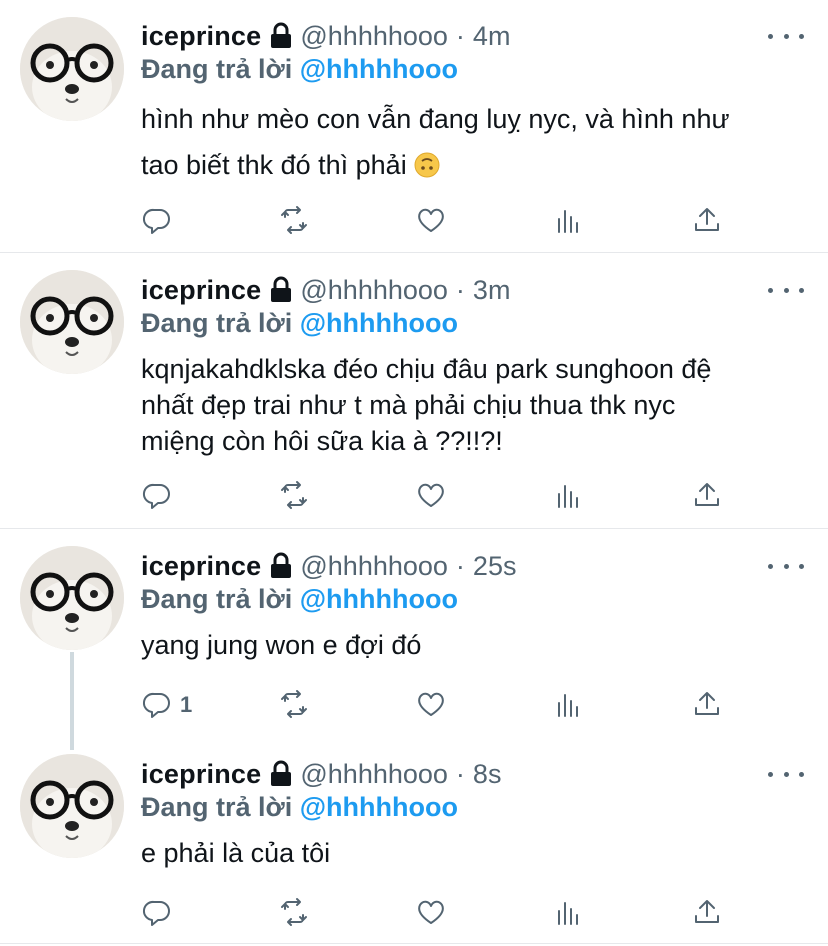 This screenshot has height=946, width=828. I want to click on tweet-header: iceprince @hhhhhooo · 3m, so click(325, 290).